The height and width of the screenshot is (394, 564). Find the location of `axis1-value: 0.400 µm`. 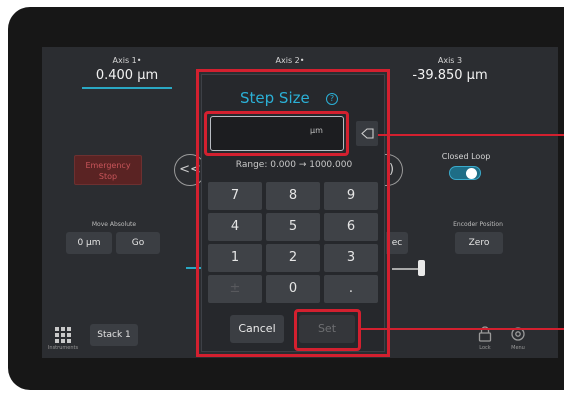

axis1-value: 0.400 µm is located at coordinates (127, 75).